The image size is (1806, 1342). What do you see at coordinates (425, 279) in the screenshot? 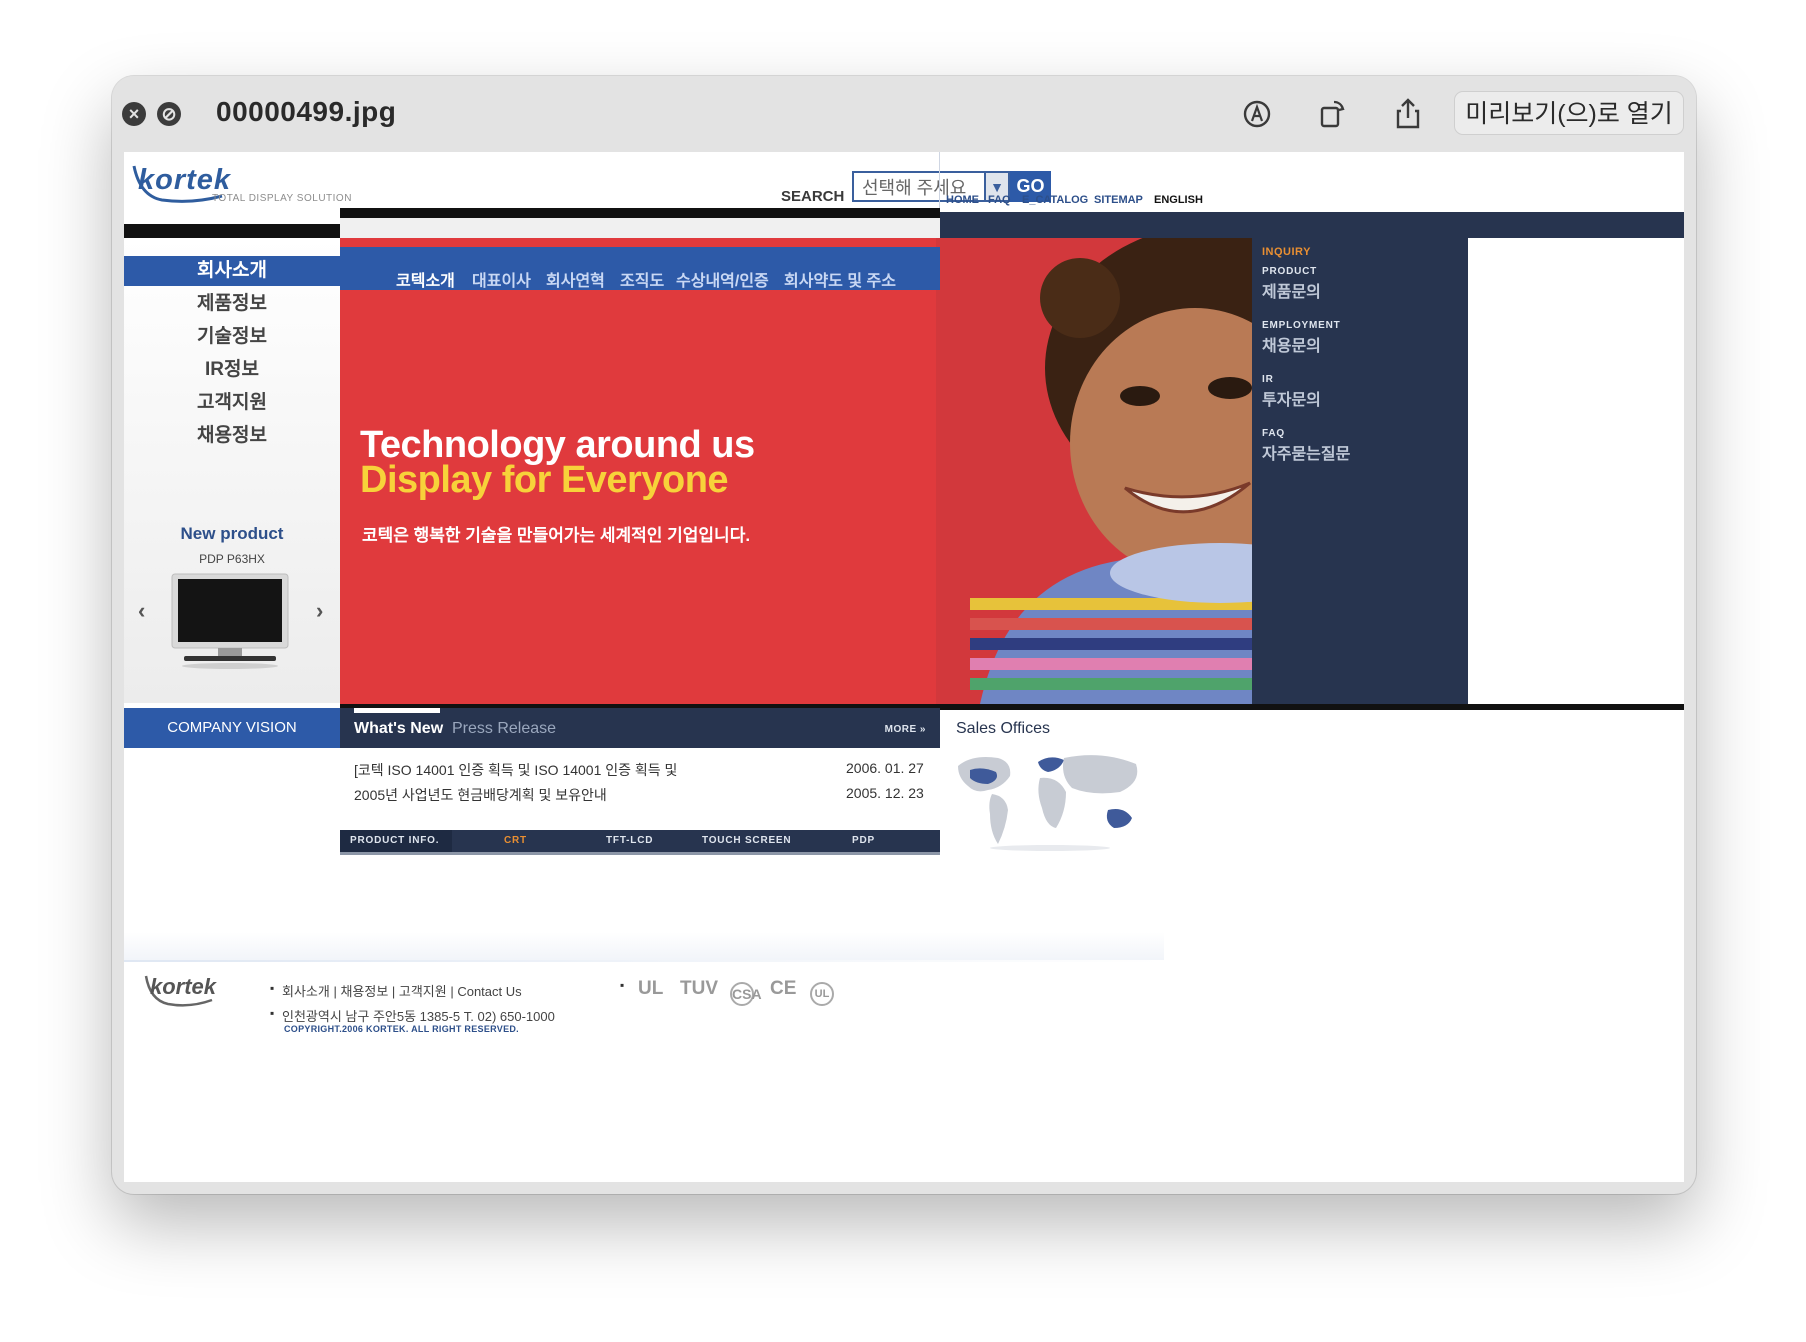
I see `tab-kortek-intro: 코텍소개` at bounding box center [425, 279].